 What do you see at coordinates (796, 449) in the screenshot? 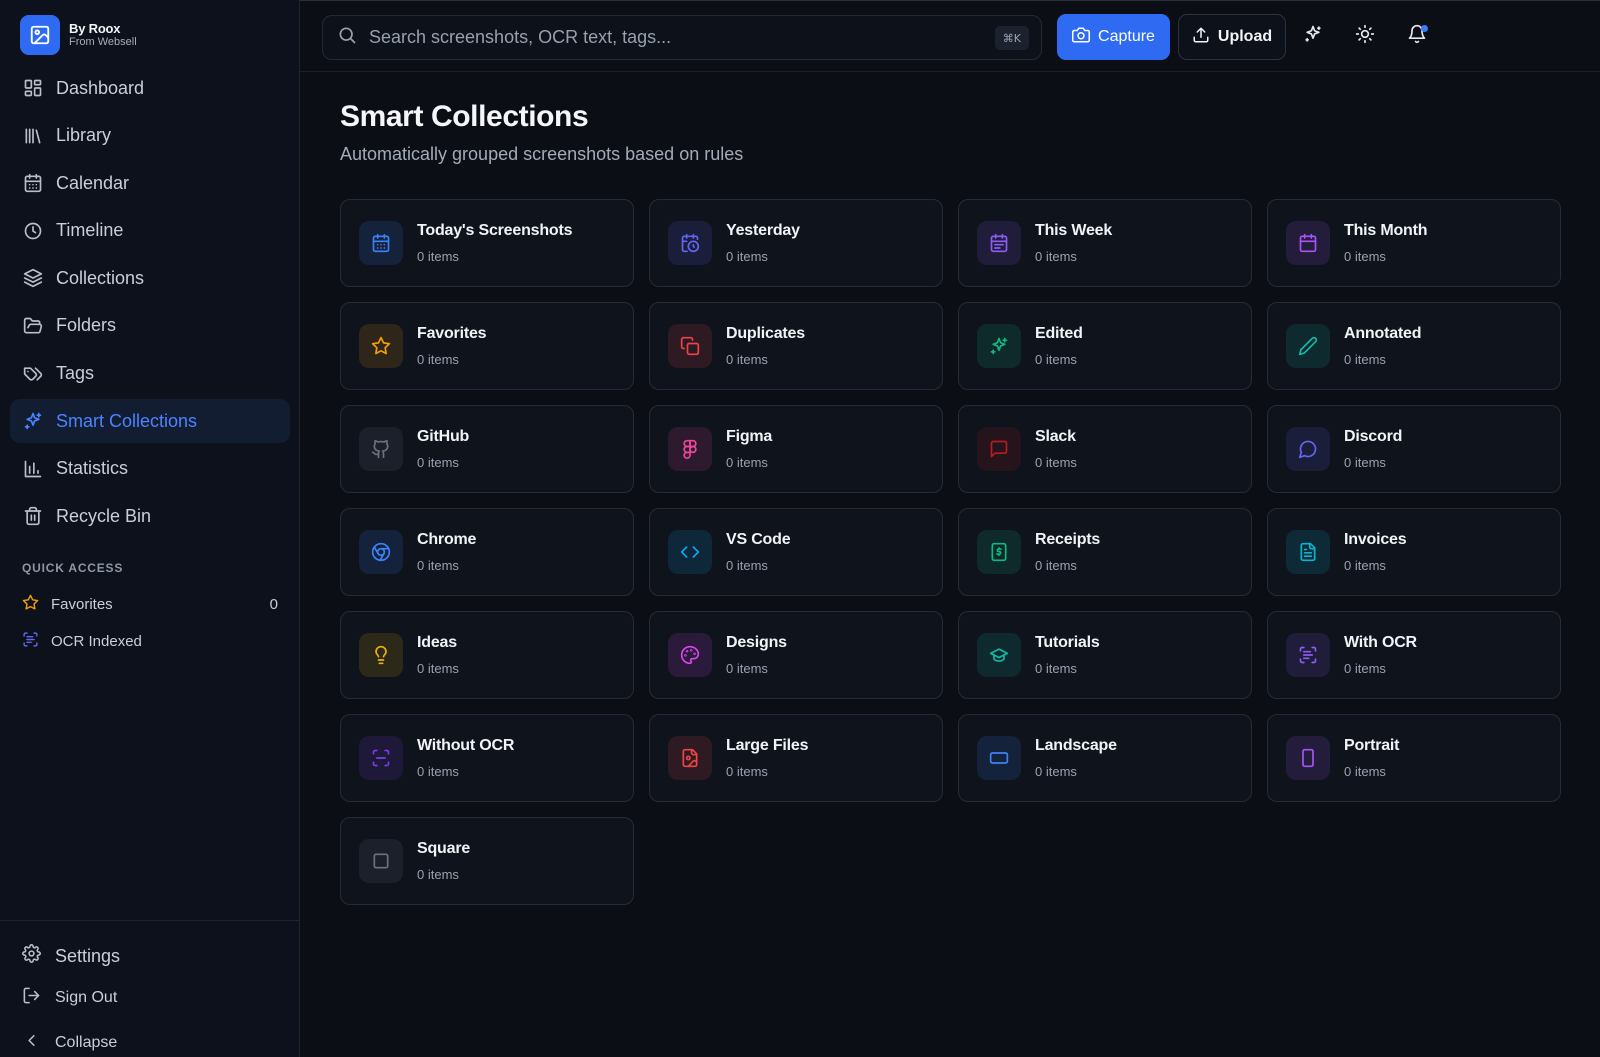
I see `collection-card-figma: Figma 0 items` at bounding box center [796, 449].